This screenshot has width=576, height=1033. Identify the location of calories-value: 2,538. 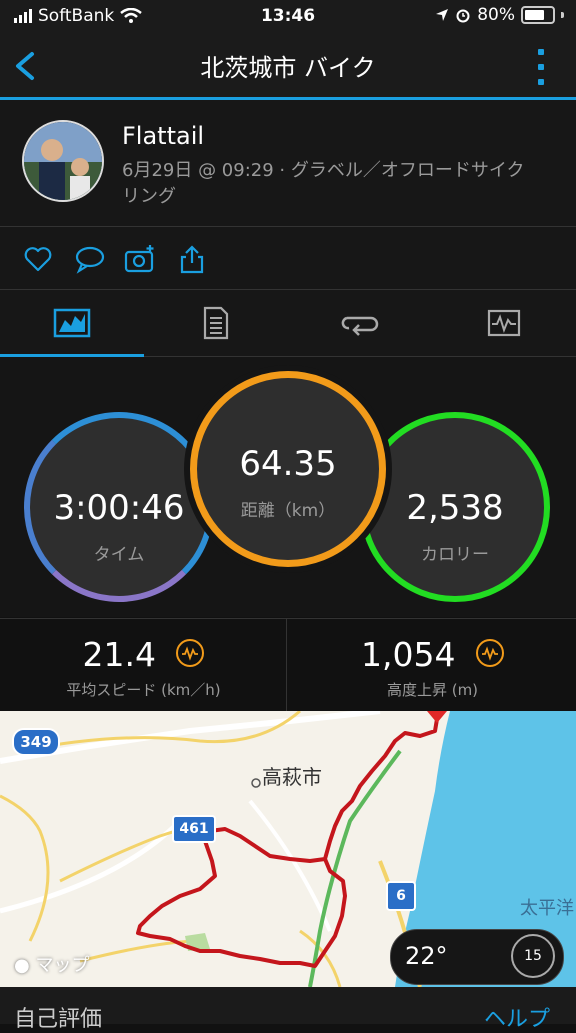
(455, 508).